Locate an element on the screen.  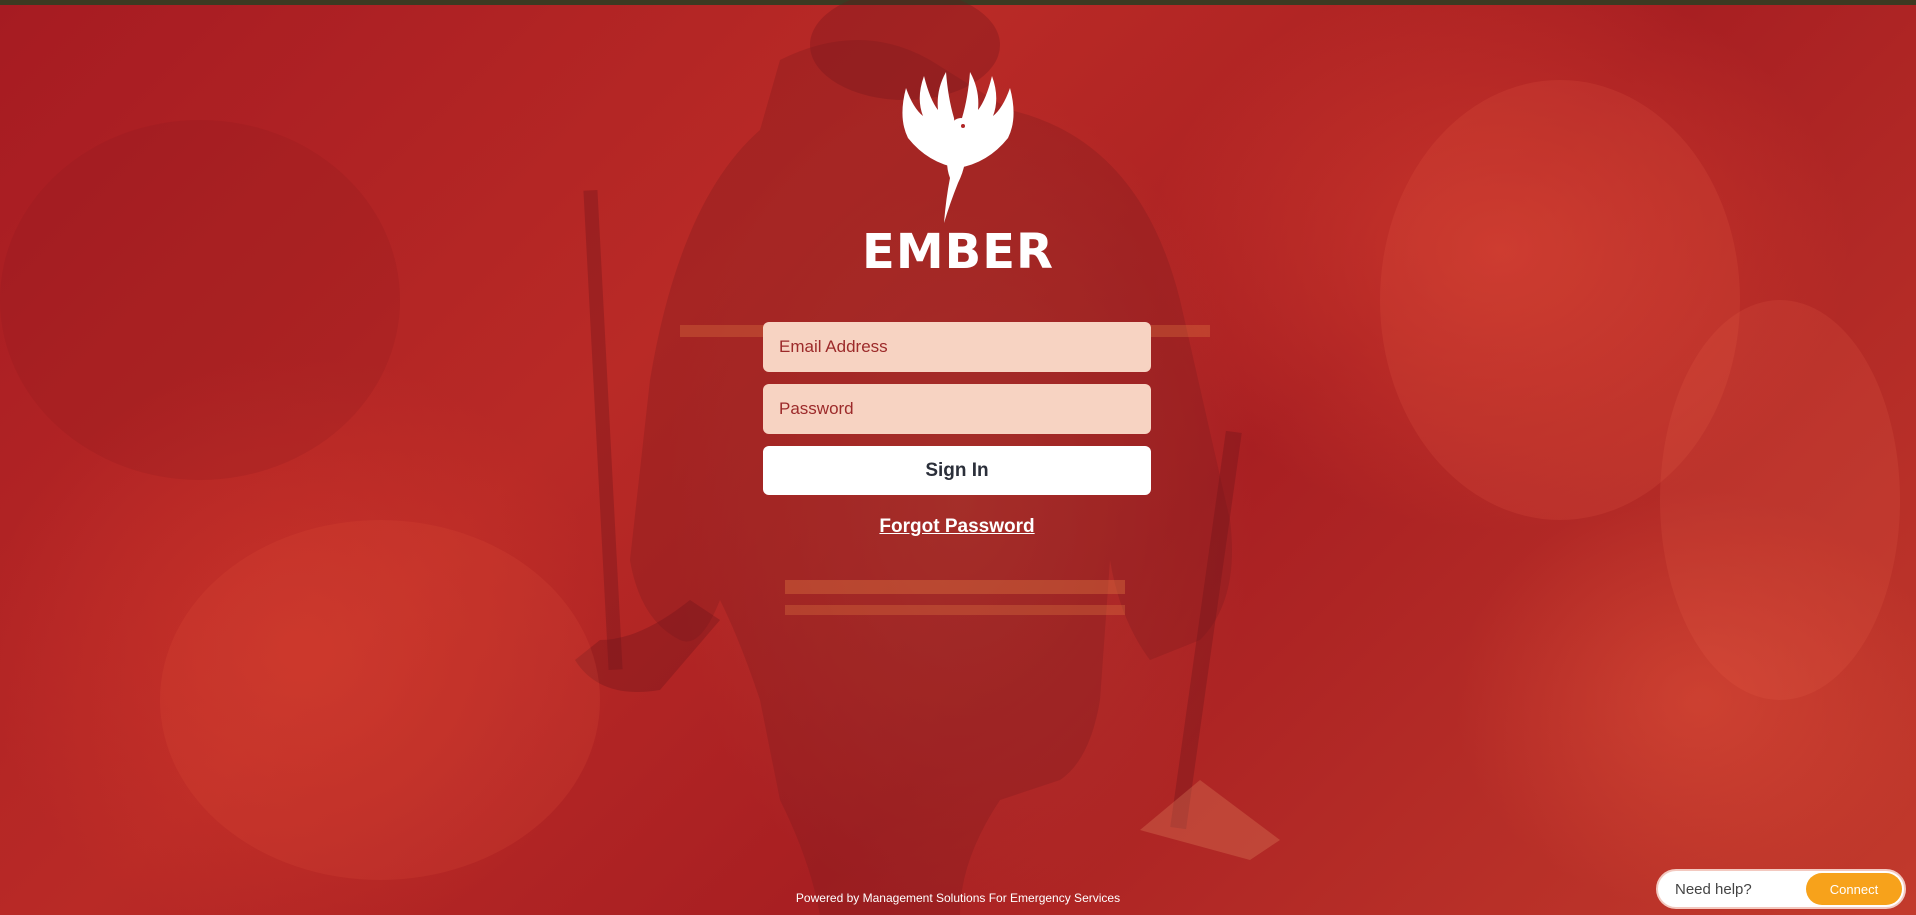
help-prompt: Need help? is located at coordinates (1713, 889).